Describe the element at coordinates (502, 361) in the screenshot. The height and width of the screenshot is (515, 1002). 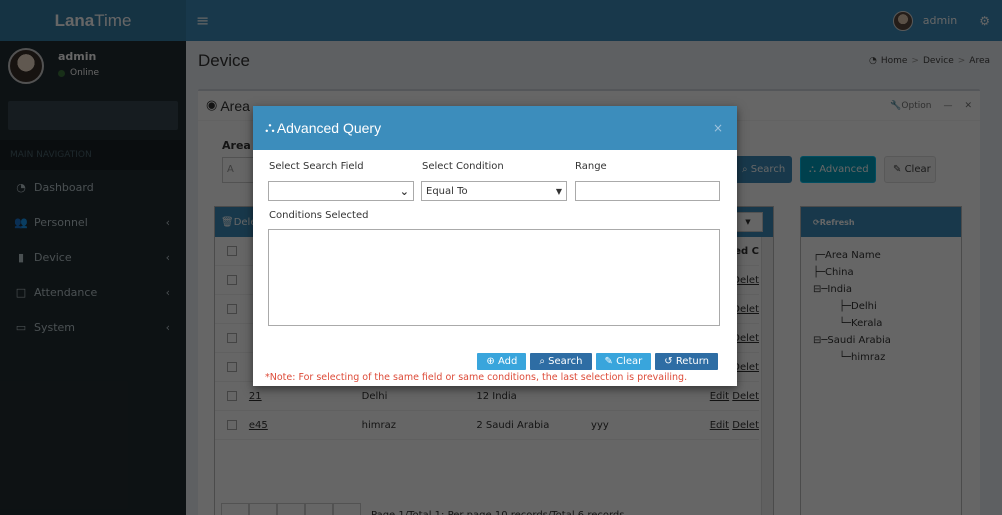
I see `add-button: ⊕ Add` at that location.